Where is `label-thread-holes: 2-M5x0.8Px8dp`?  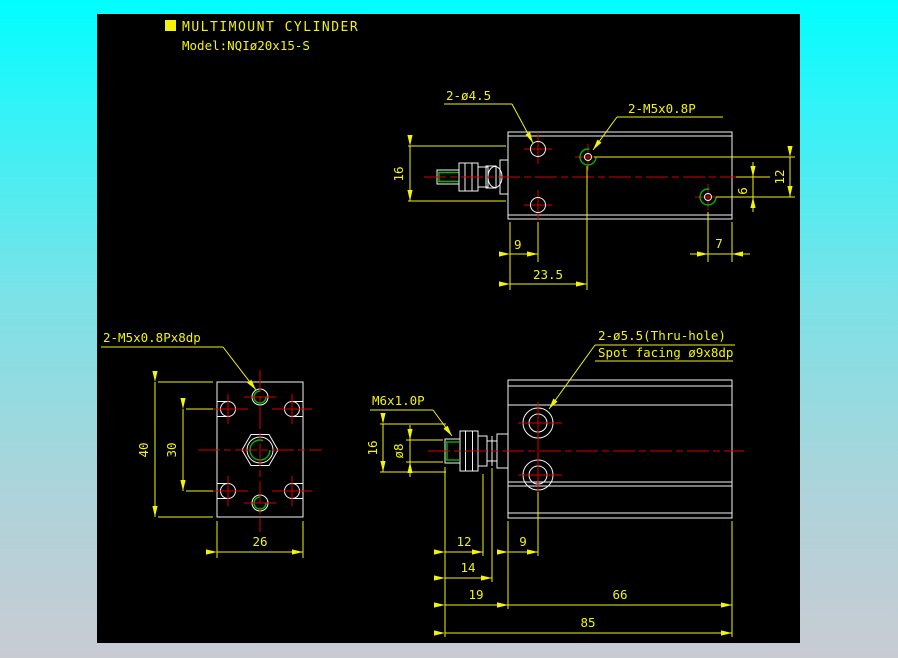
label-thread-holes: 2-M5x0.8Px8dp is located at coordinates (152, 337).